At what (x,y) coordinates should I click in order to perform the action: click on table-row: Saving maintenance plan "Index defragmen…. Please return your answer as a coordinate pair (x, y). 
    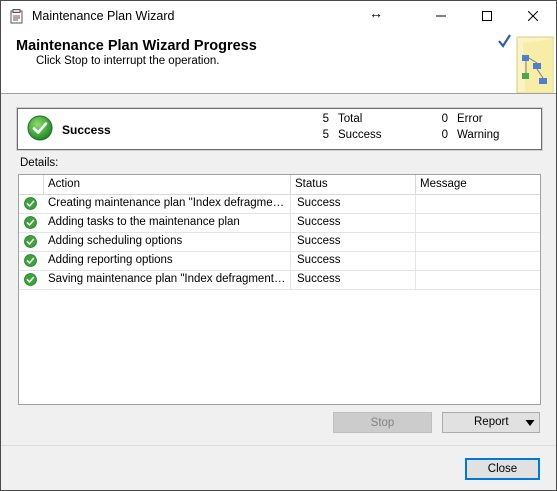
    Looking at the image, I should click on (279, 280).